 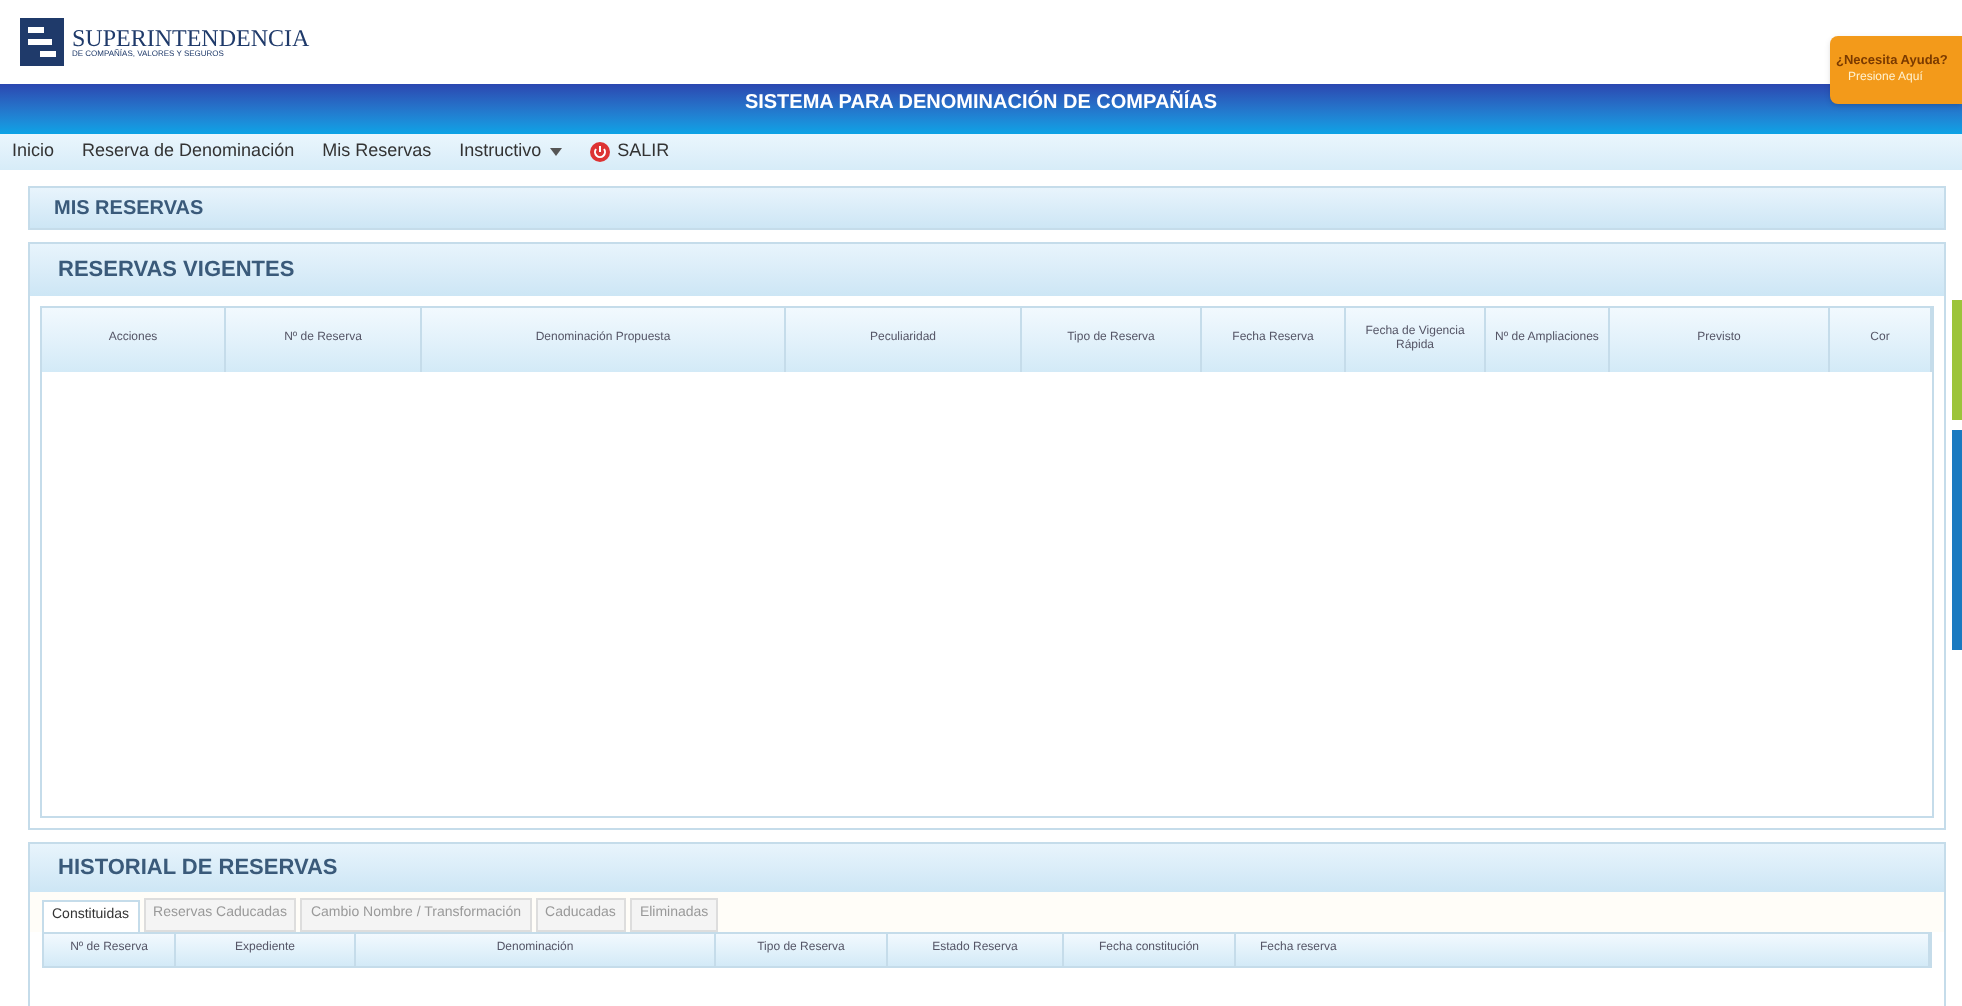 What do you see at coordinates (377, 152) in the screenshot?
I see `menu-link: Mis Reservas` at bounding box center [377, 152].